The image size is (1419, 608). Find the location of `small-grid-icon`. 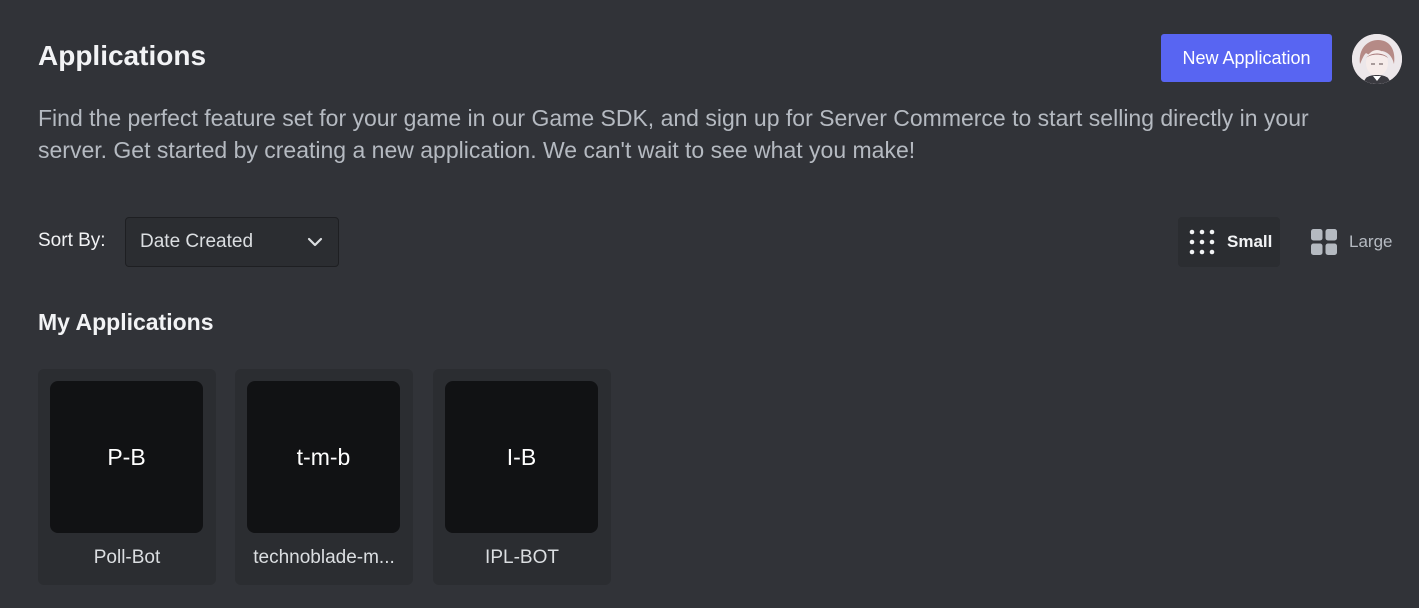

small-grid-icon is located at coordinates (1202, 242).